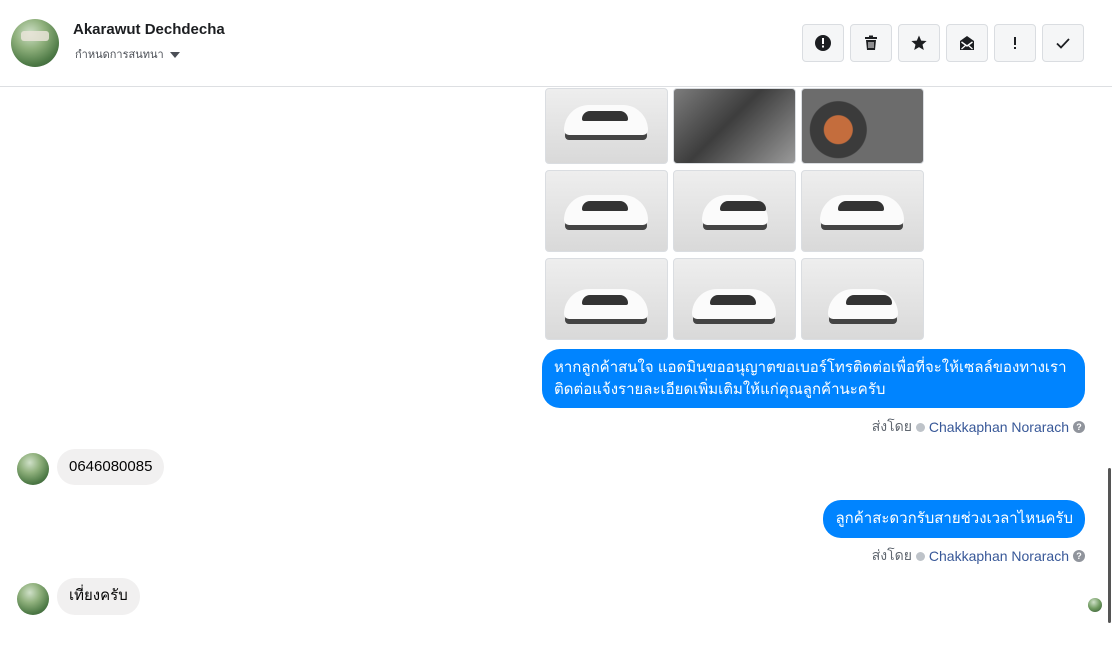  I want to click on done-button, so click(1063, 43).